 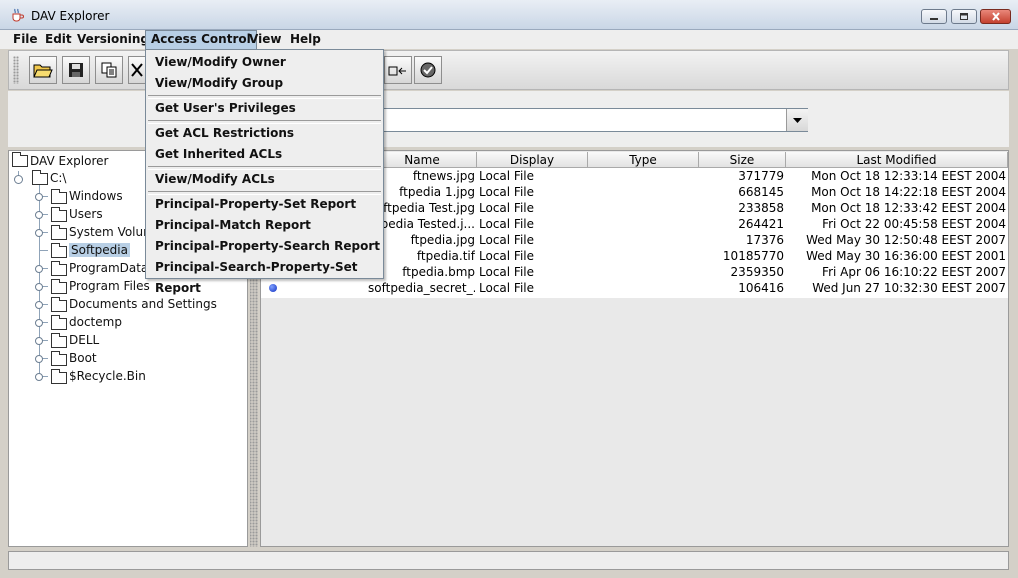 I want to click on cut-icon, so click(x=137, y=70).